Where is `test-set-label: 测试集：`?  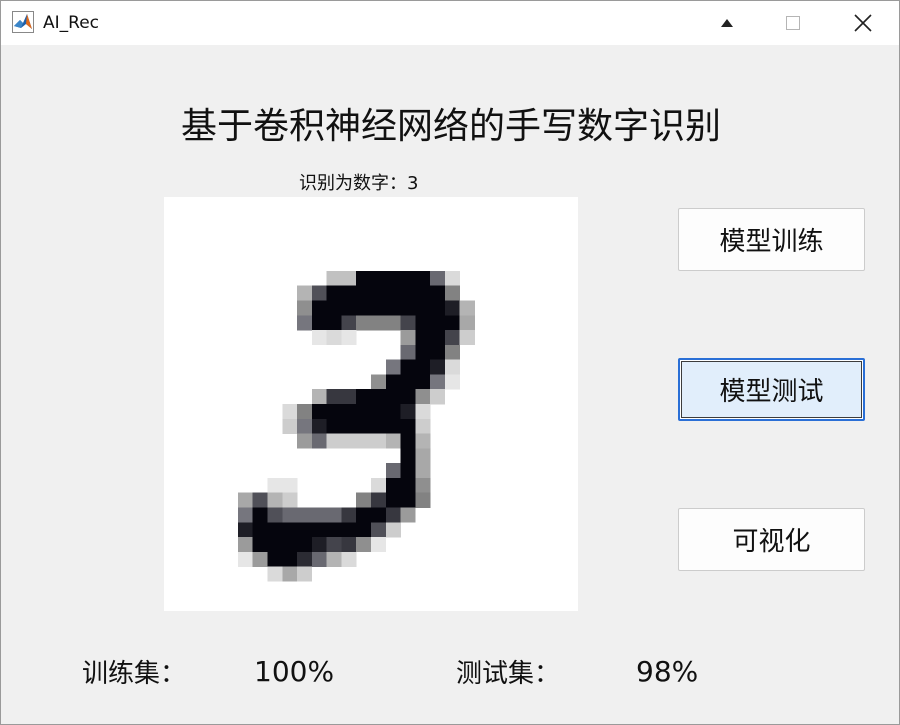 test-set-label: 测试集： is located at coordinates (508, 674).